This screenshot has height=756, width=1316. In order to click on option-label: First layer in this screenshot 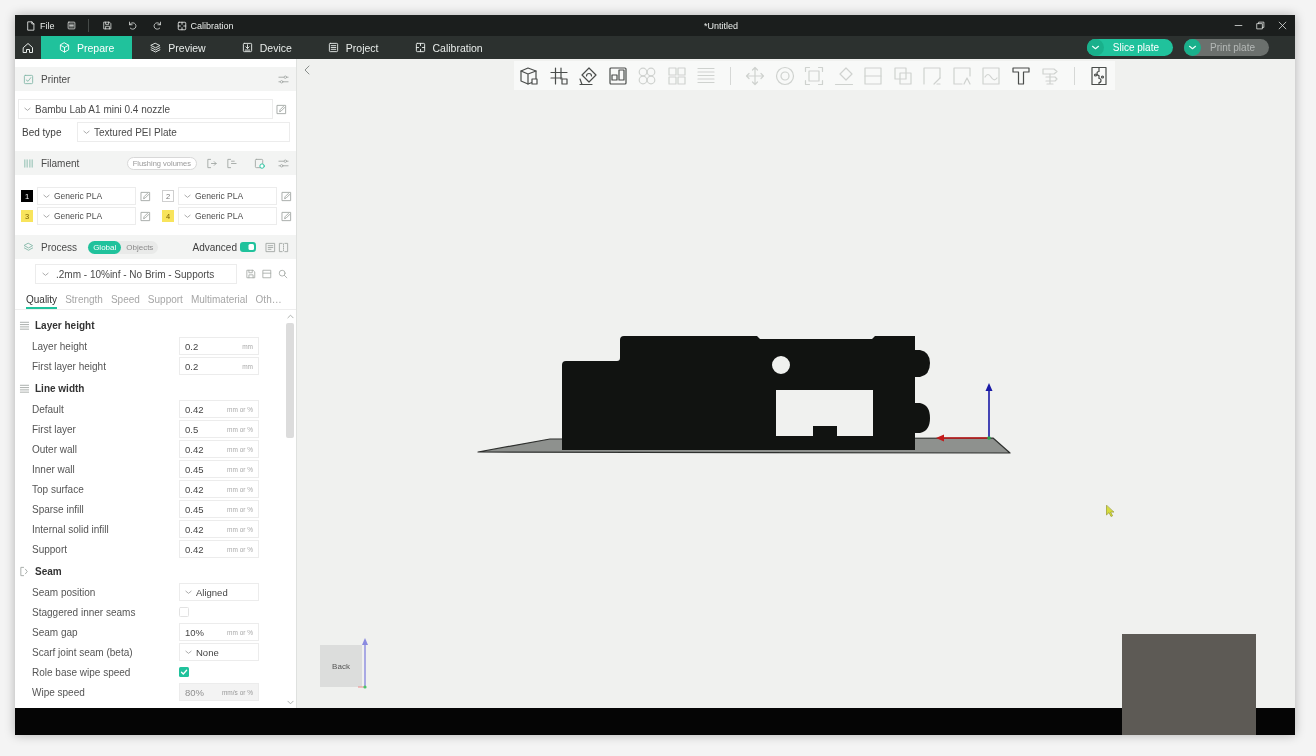, I will do `click(54, 429)`.